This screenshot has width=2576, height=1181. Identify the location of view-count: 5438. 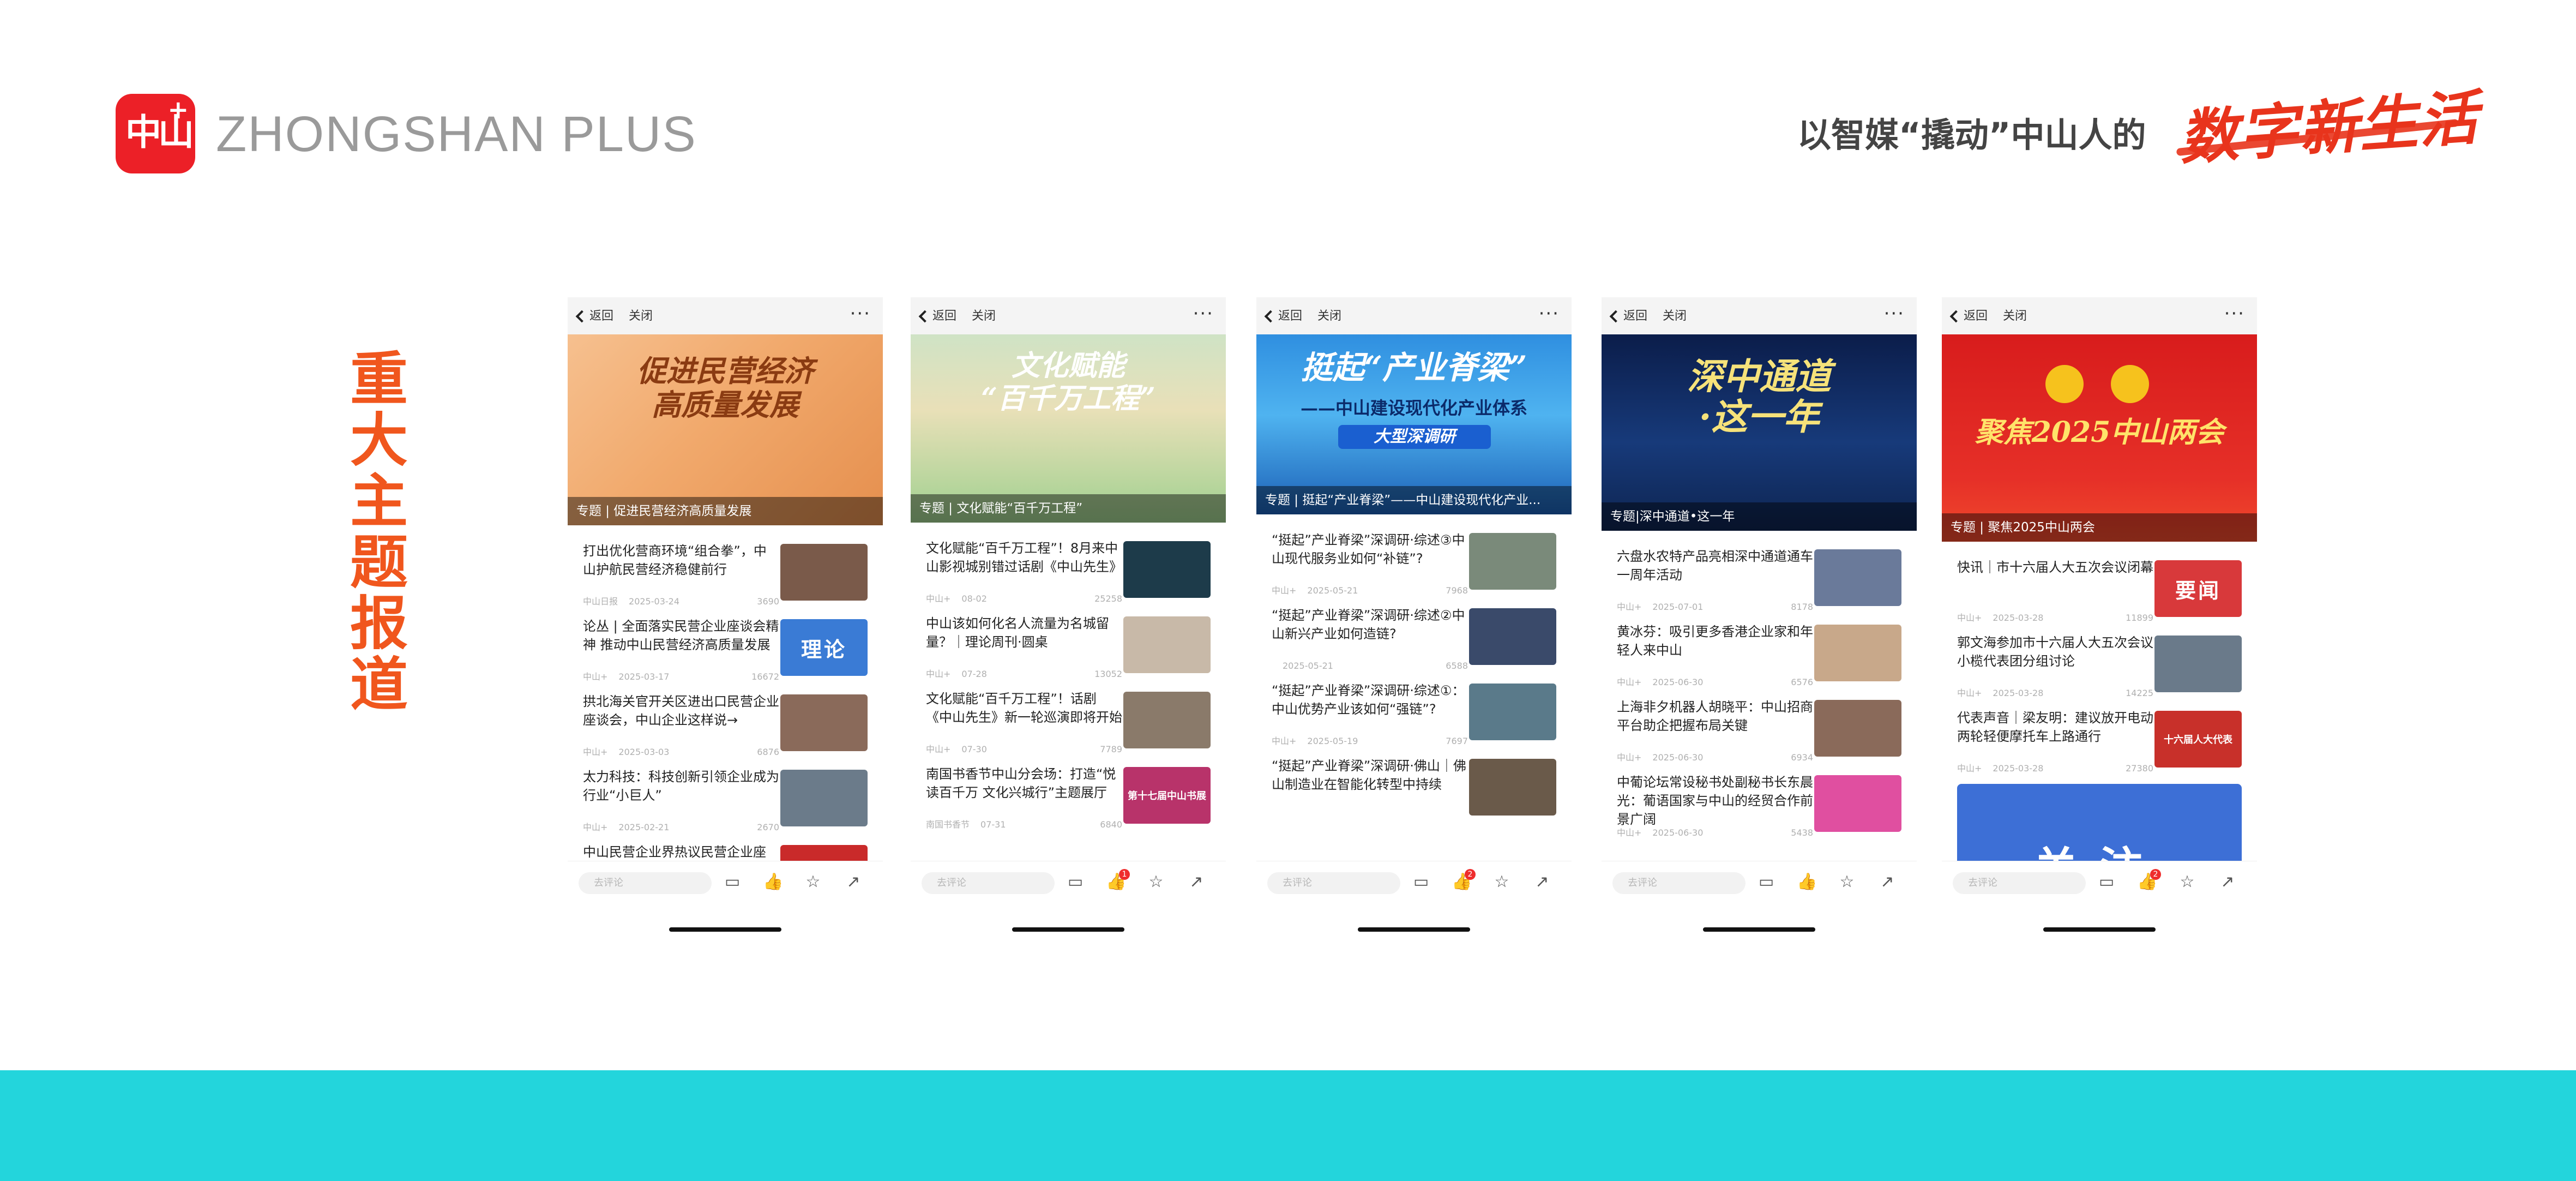
(1802, 833).